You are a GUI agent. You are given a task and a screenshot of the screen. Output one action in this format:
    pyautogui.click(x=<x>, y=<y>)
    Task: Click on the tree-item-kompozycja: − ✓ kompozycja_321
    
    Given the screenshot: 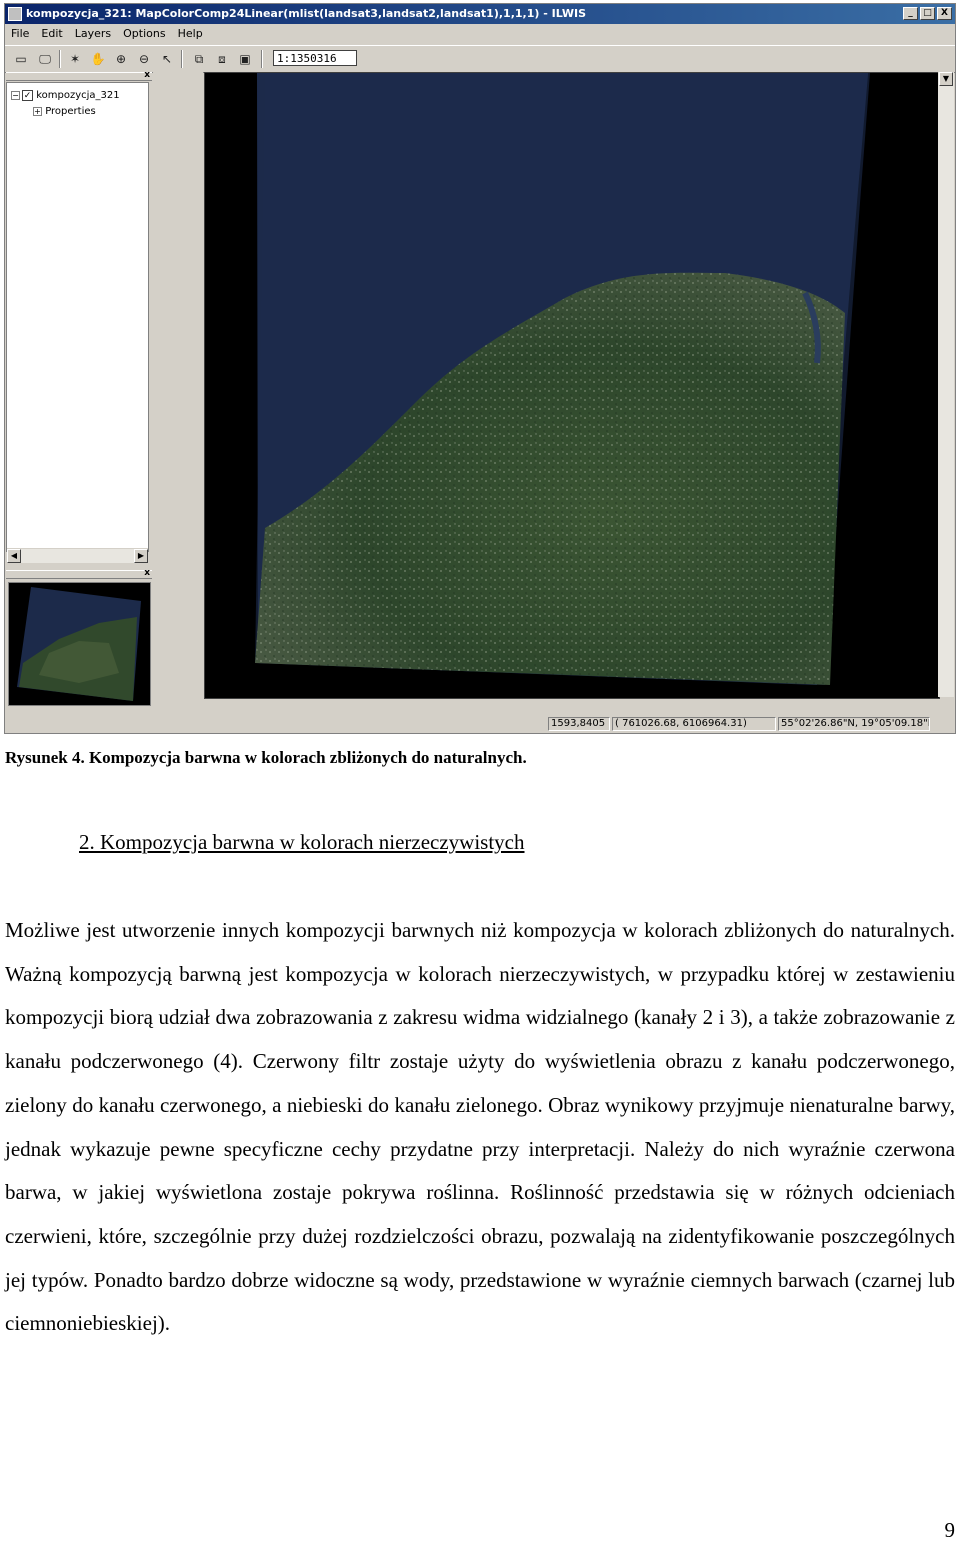 What is the action you would take?
    pyautogui.click(x=65, y=95)
    